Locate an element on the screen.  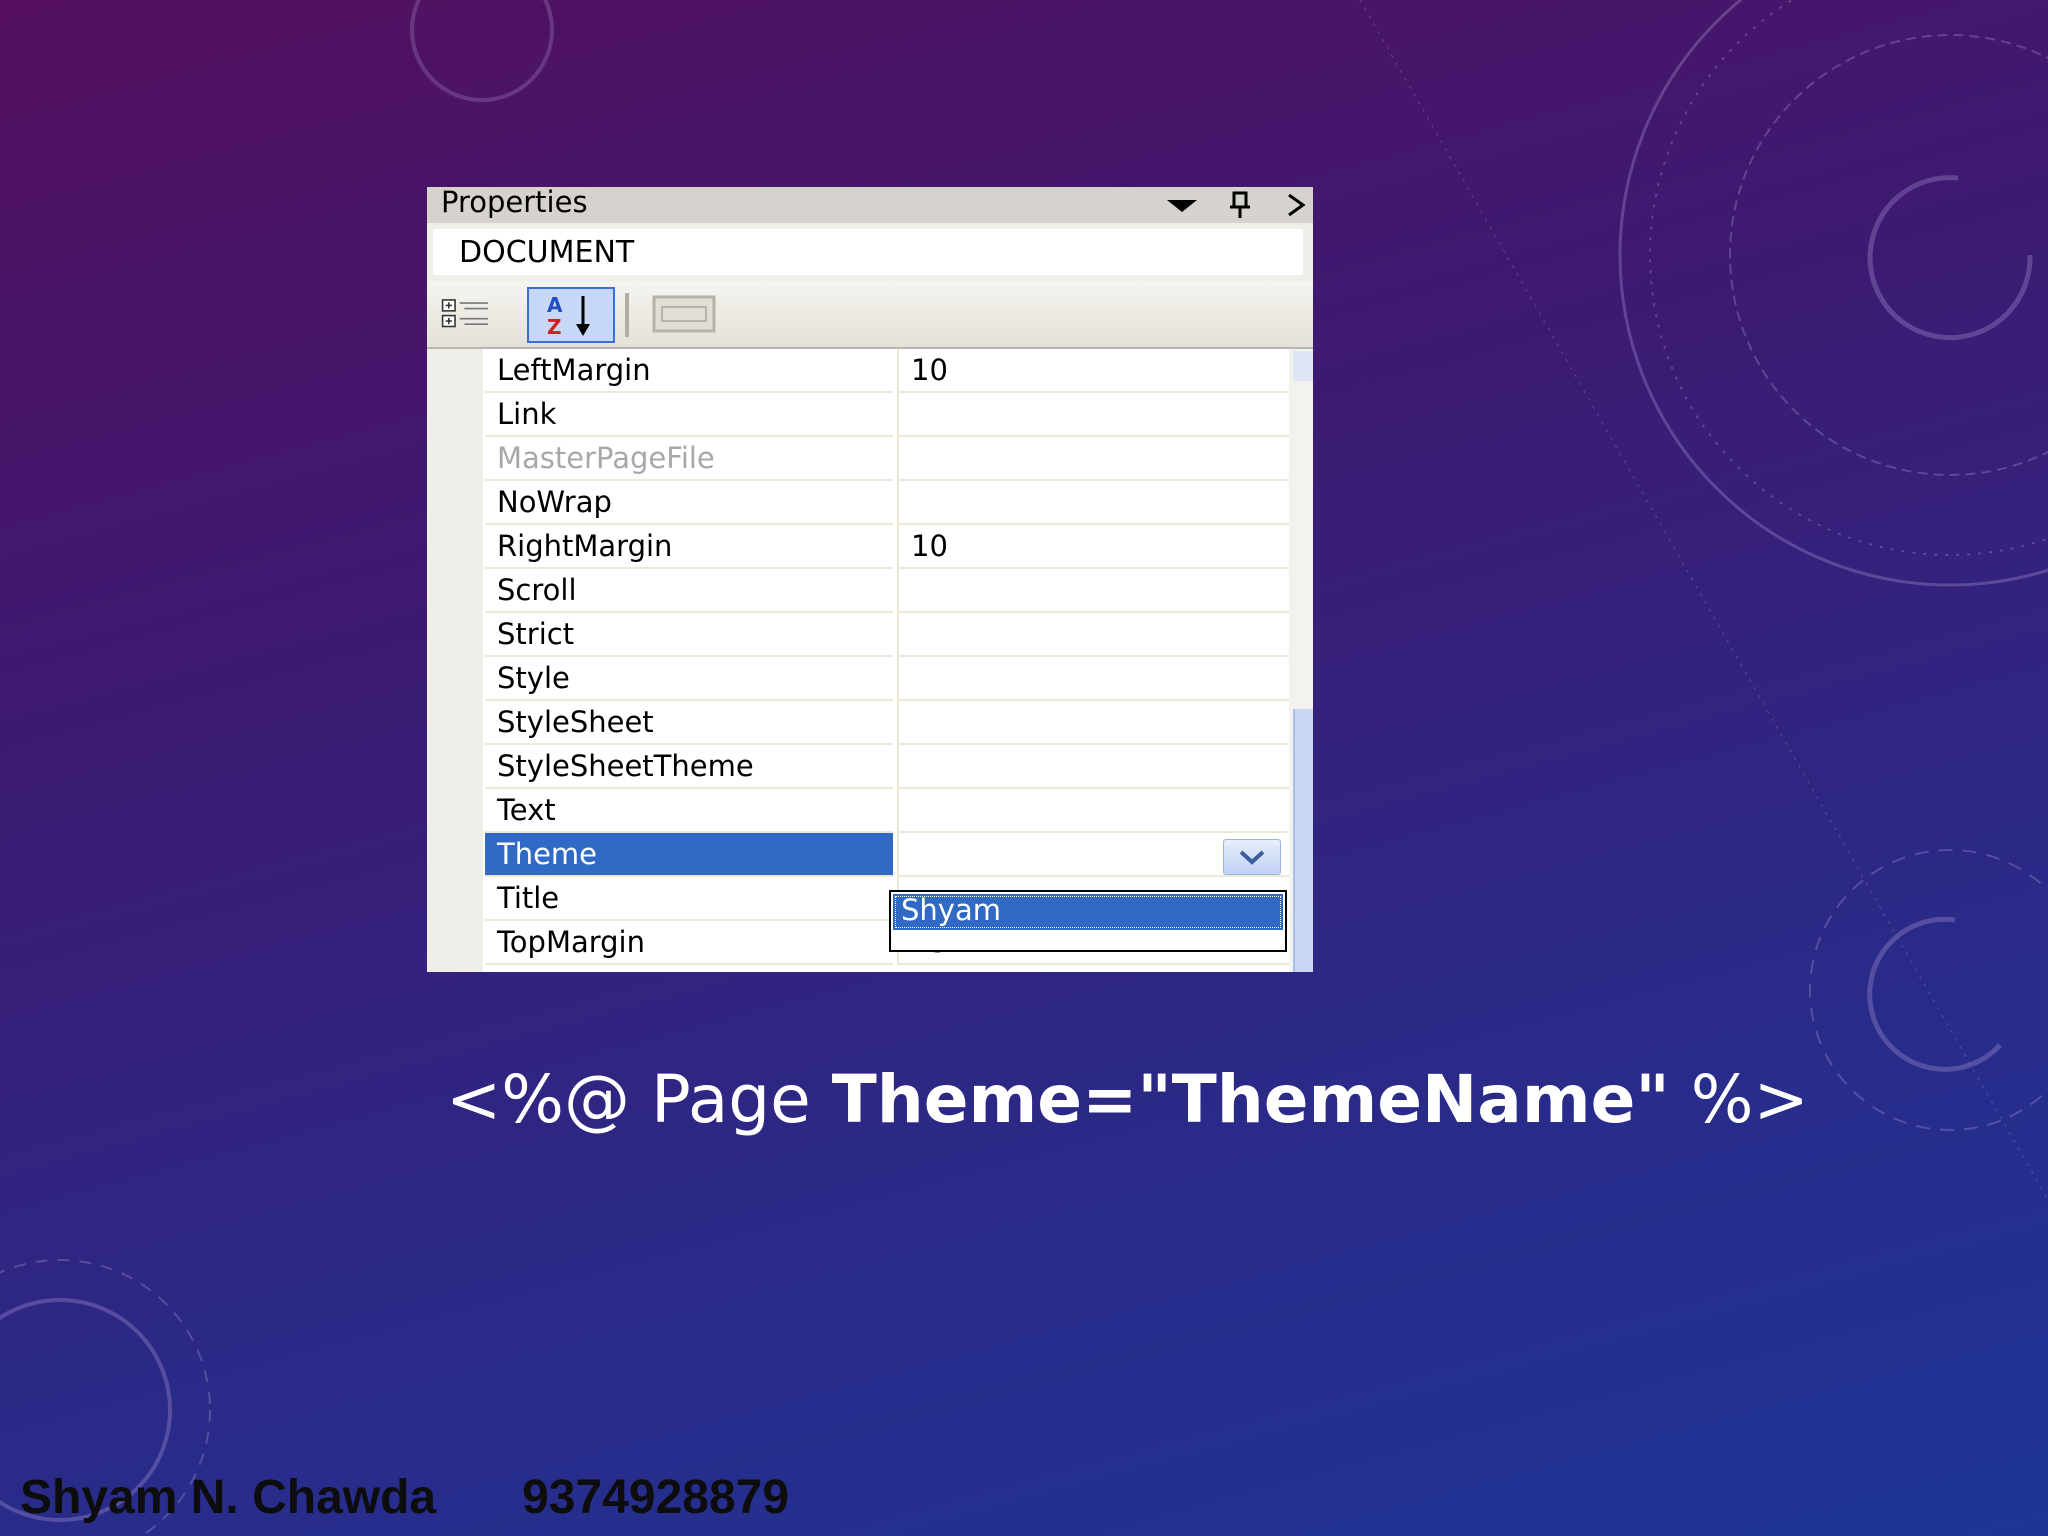
grid-gutter is located at coordinates (455, 660).